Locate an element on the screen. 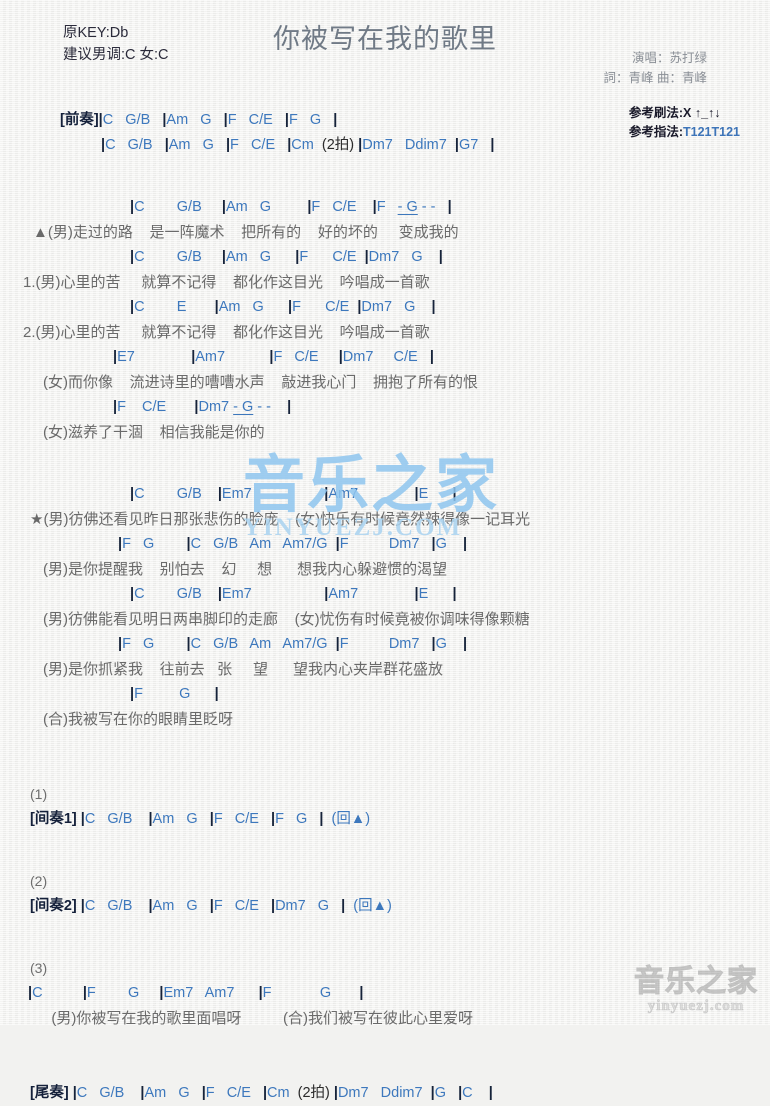 This screenshot has height=1106, width=770. chorus-line-1-chords: |C G/B |Em7 |Am7 |E | is located at coordinates (293, 494).